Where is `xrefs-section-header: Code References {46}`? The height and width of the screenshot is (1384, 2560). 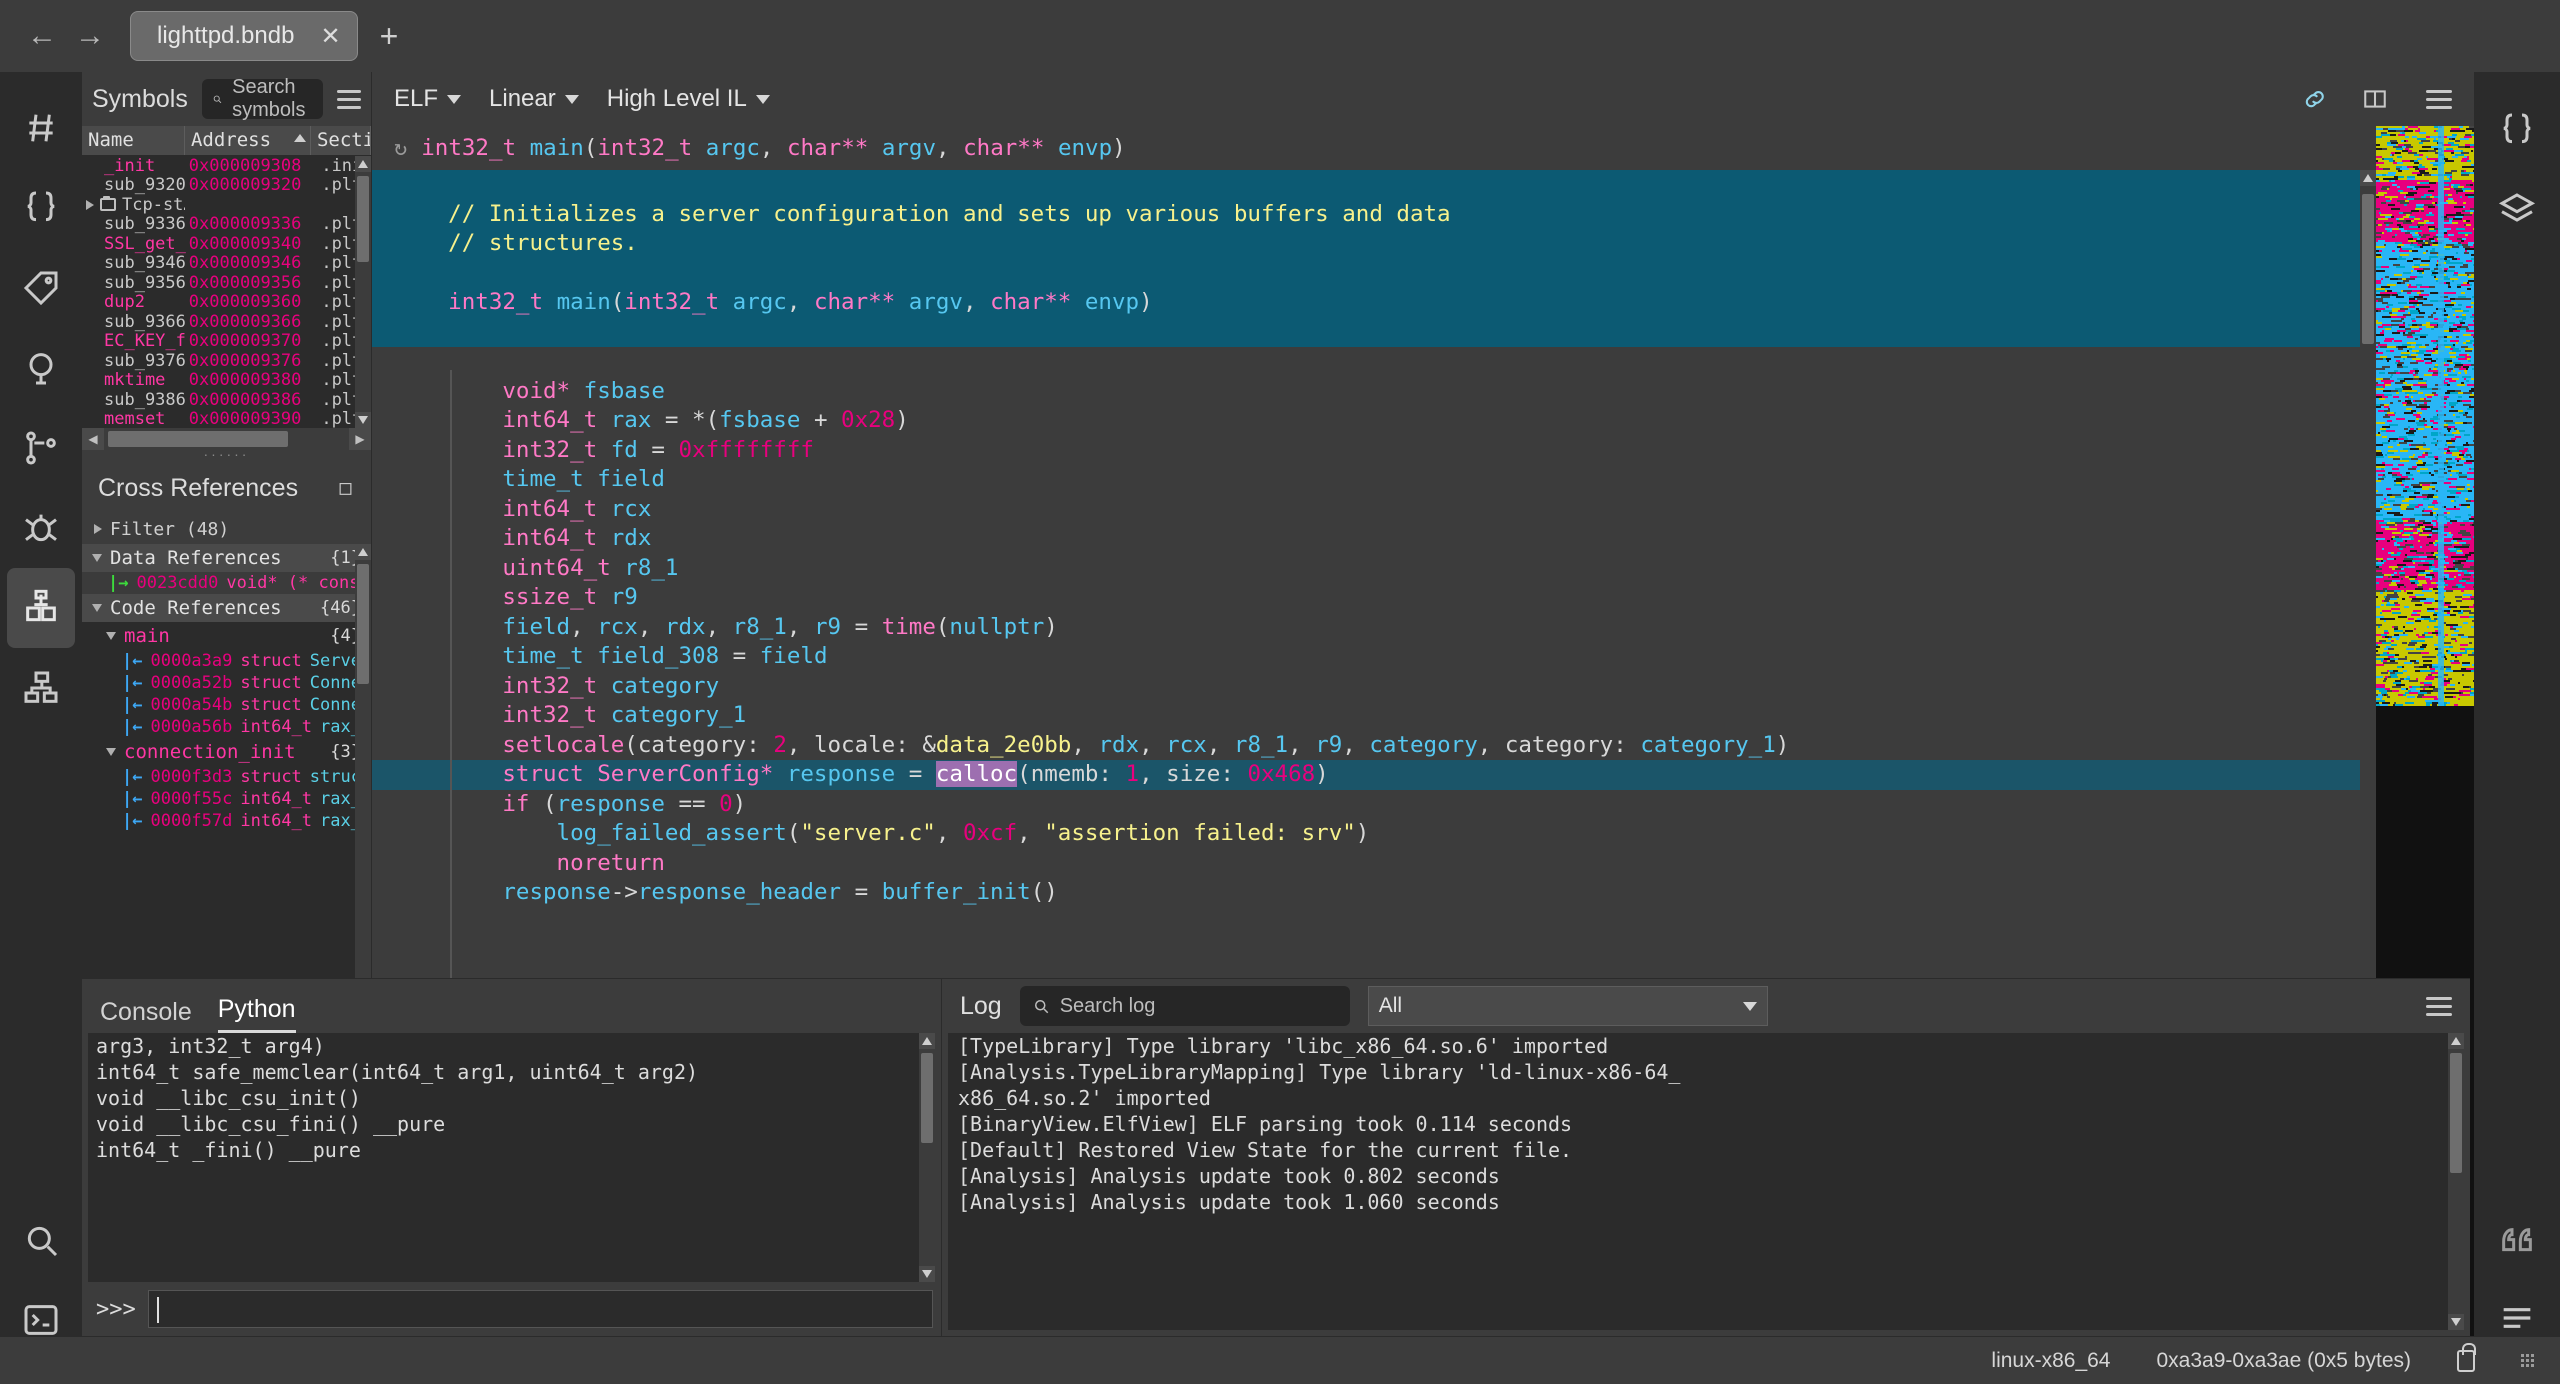 xrefs-section-header: Code References {46} is located at coordinates (226, 608).